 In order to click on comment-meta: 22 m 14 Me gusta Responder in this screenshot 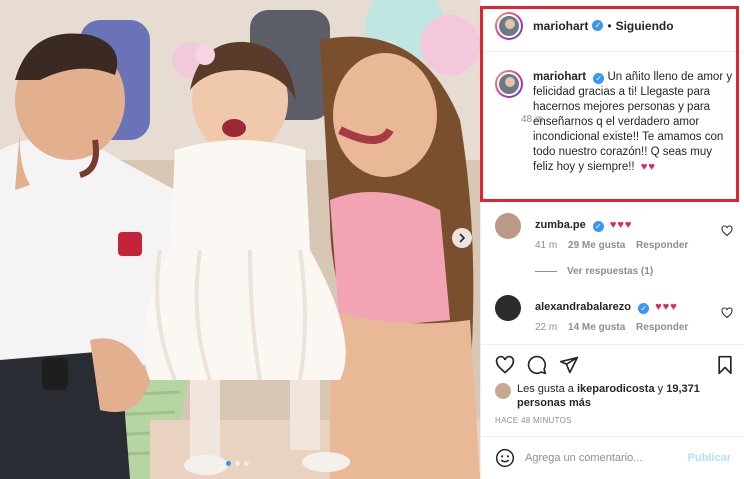, I will do `click(615, 327)`.